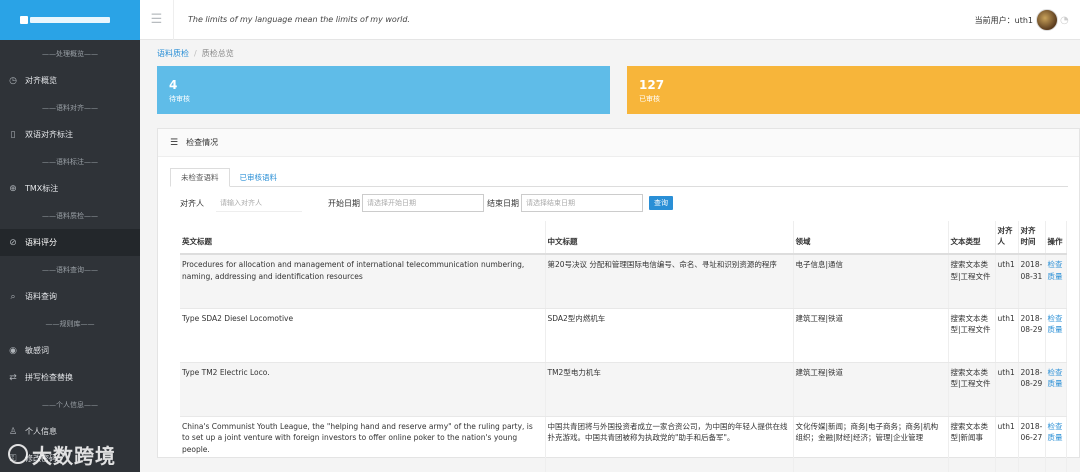 The width and height of the screenshot is (1080, 472). Describe the element at coordinates (344, 203) in the screenshot. I see `start-date-label: 开始日期` at that location.